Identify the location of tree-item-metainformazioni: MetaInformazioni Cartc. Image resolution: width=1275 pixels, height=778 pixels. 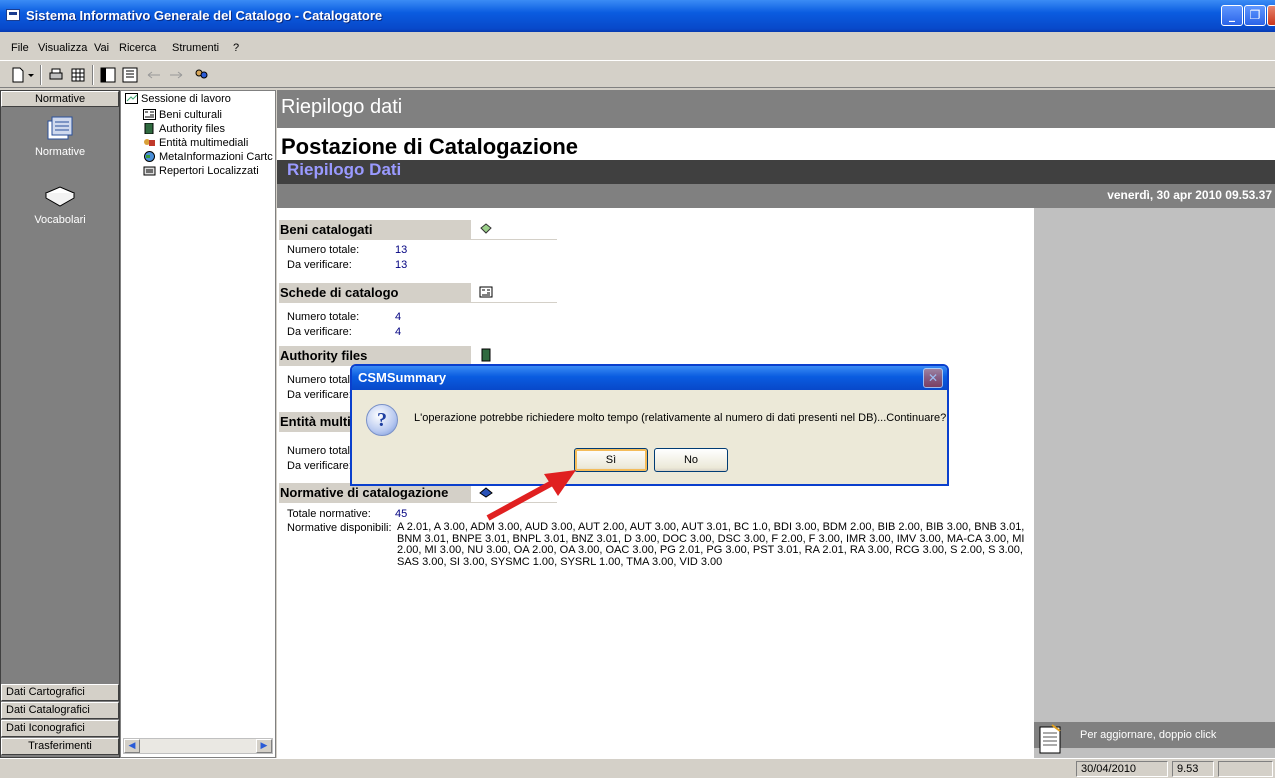
(208, 157).